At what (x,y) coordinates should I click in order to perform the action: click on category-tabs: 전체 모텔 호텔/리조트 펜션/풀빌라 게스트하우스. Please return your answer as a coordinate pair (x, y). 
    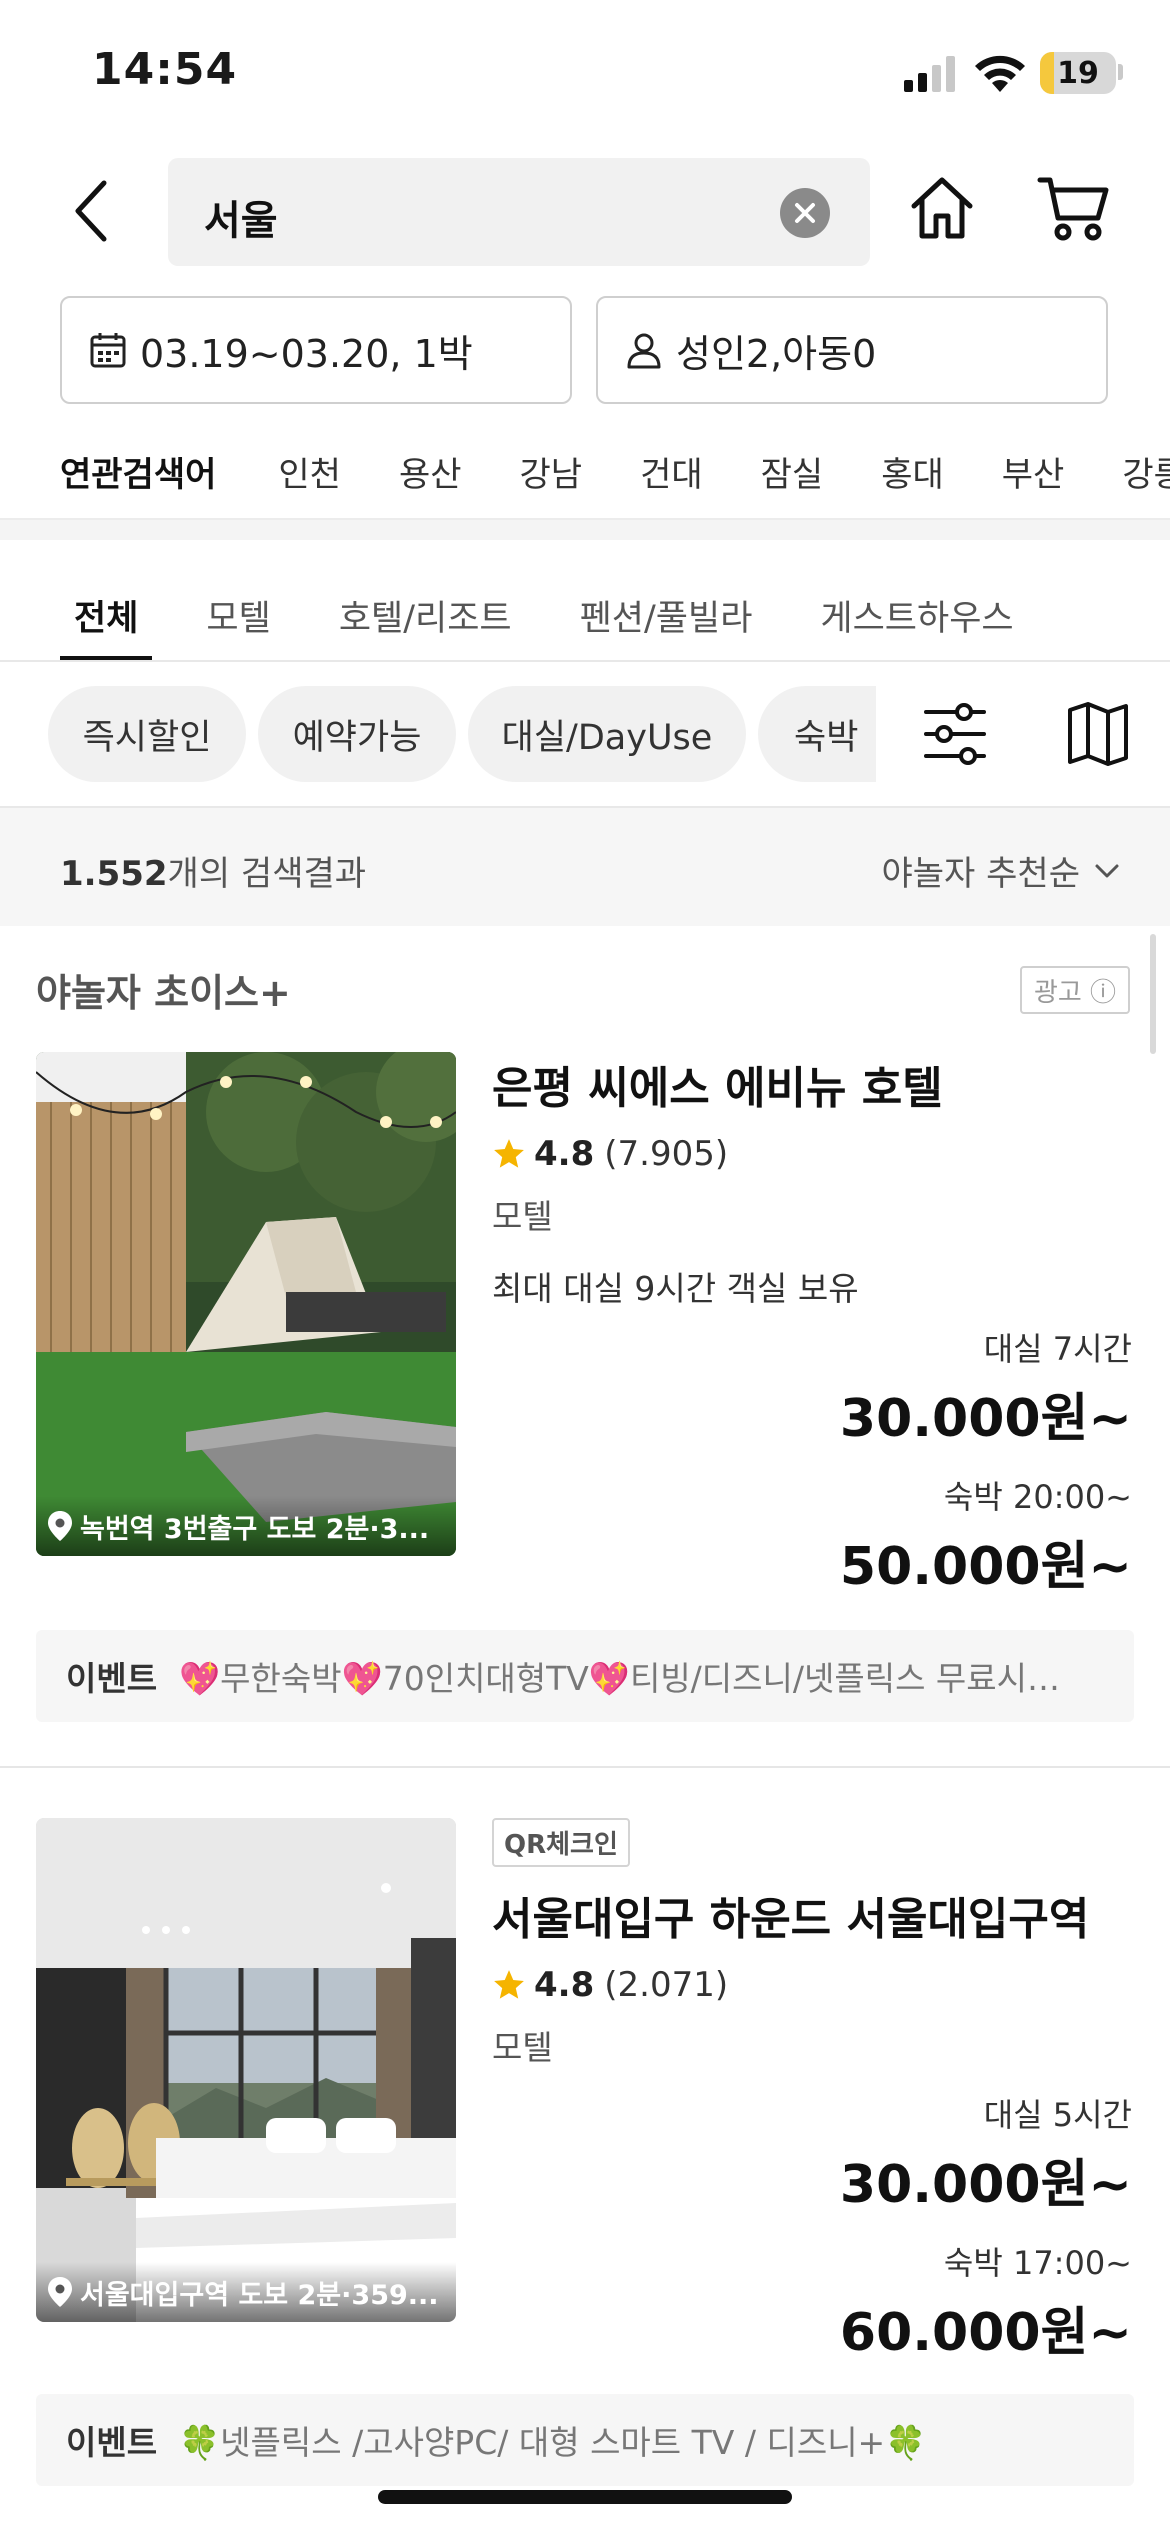
    Looking at the image, I should click on (585, 616).